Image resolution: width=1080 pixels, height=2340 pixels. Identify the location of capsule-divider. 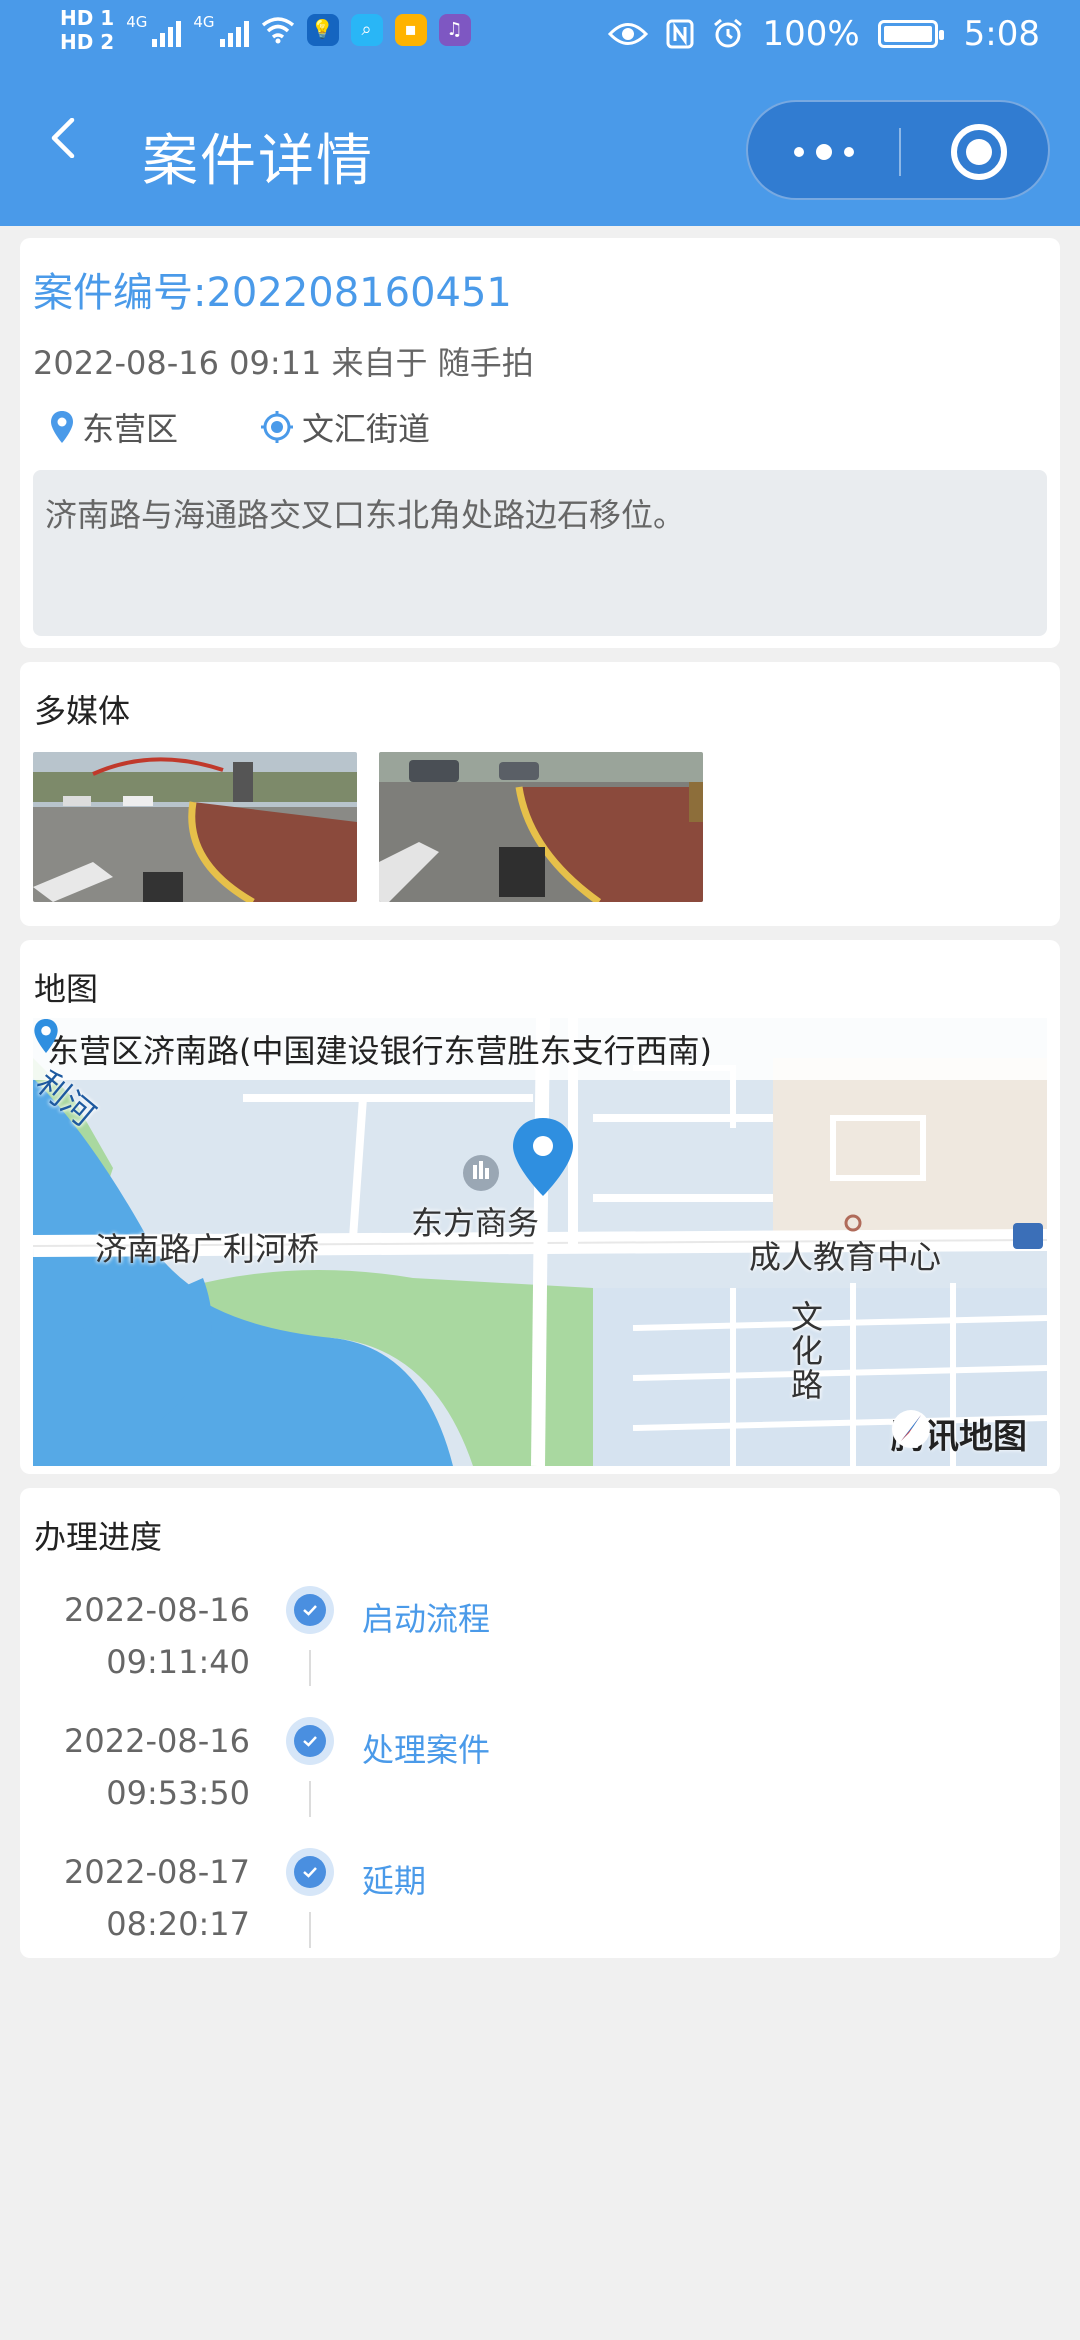
(900, 152).